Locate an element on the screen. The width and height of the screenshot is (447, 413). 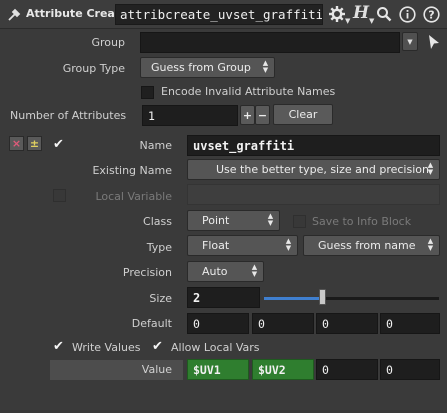
class-menu: Point ▲ ▼ is located at coordinates (233, 220).